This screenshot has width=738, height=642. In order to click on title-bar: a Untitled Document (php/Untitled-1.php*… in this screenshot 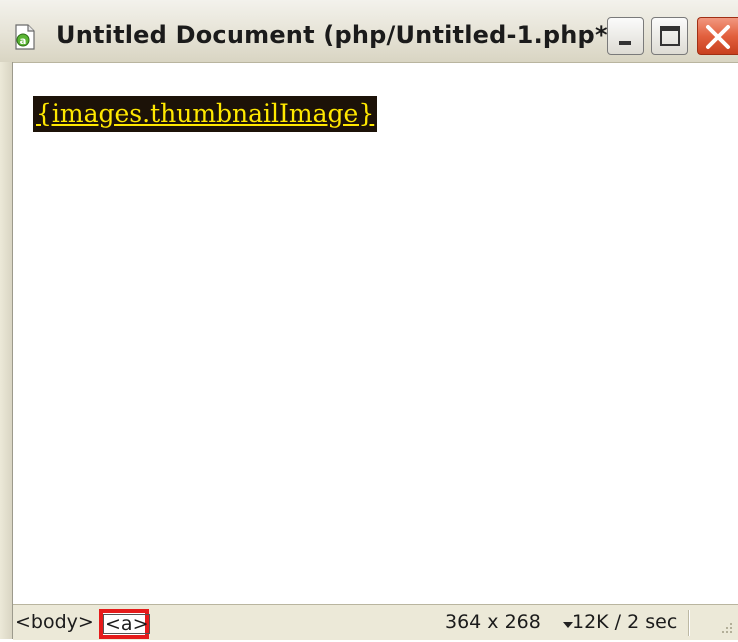, I will do `click(369, 31)`.